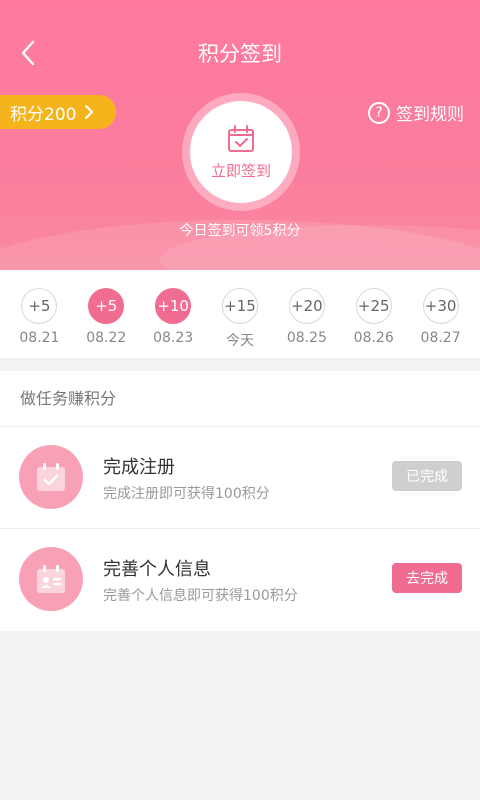  I want to click on rules-label: 签到规则, so click(430, 115).